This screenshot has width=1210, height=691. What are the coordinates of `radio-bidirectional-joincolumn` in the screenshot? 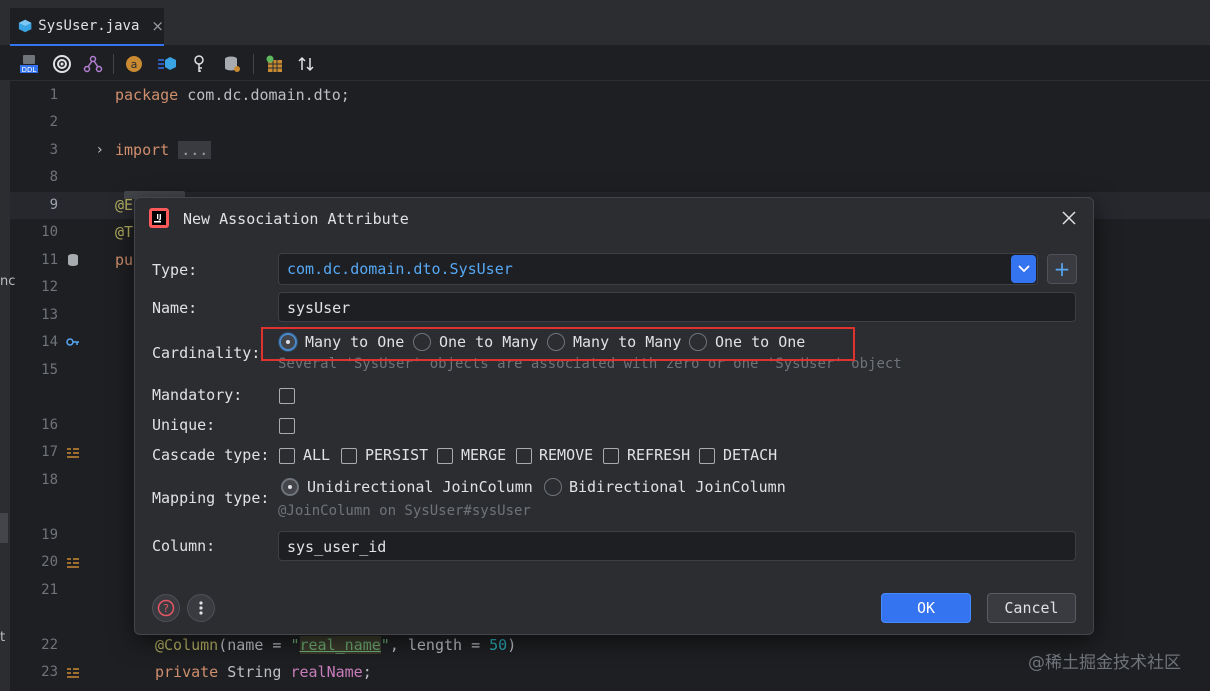 It's located at (553, 487).